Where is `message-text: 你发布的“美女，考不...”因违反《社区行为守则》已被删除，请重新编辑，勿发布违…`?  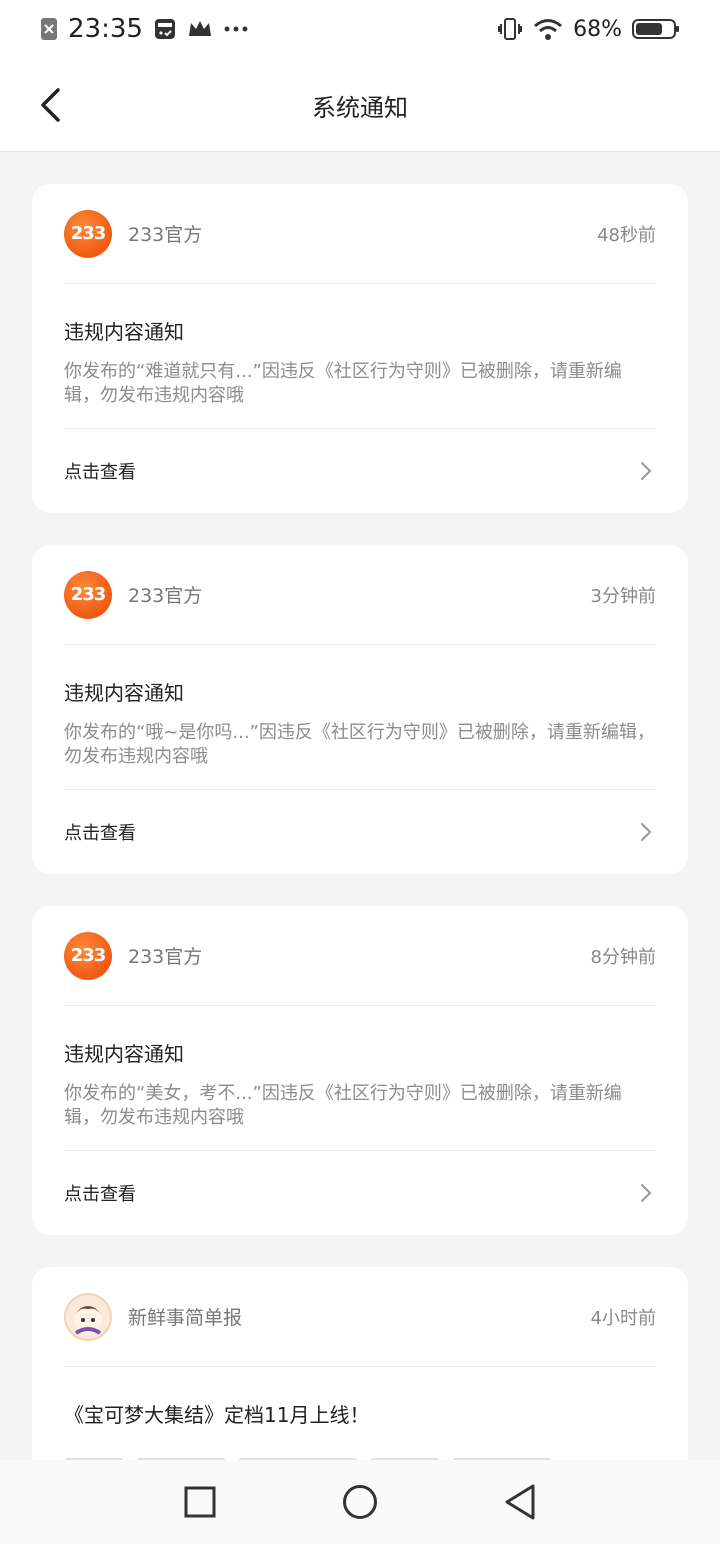 message-text: 你发布的“美女，考不...”因违反《社区行为守则》已被删除，请重新编辑，勿发布违… is located at coordinates (343, 1105).